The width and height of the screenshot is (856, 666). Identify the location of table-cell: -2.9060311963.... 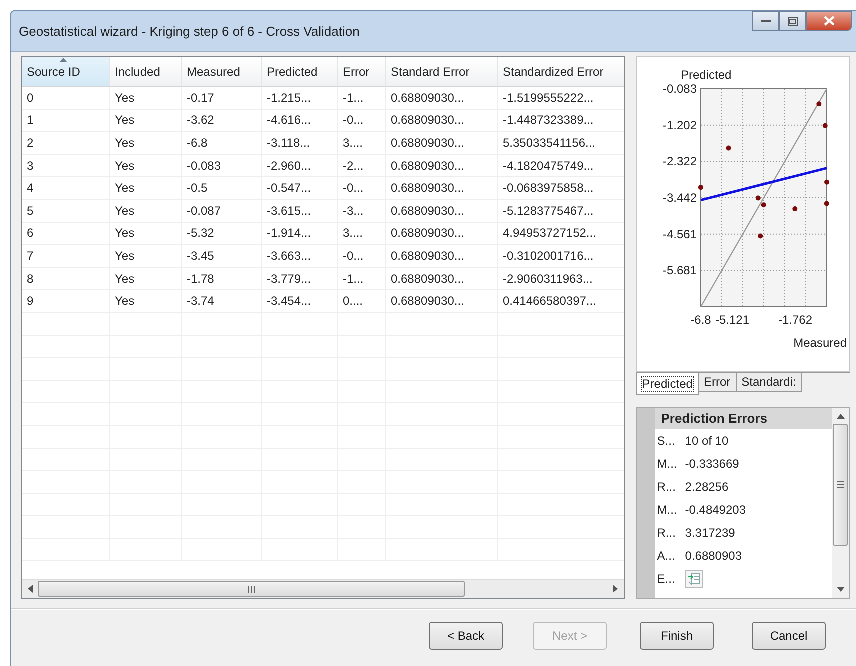
(561, 279).